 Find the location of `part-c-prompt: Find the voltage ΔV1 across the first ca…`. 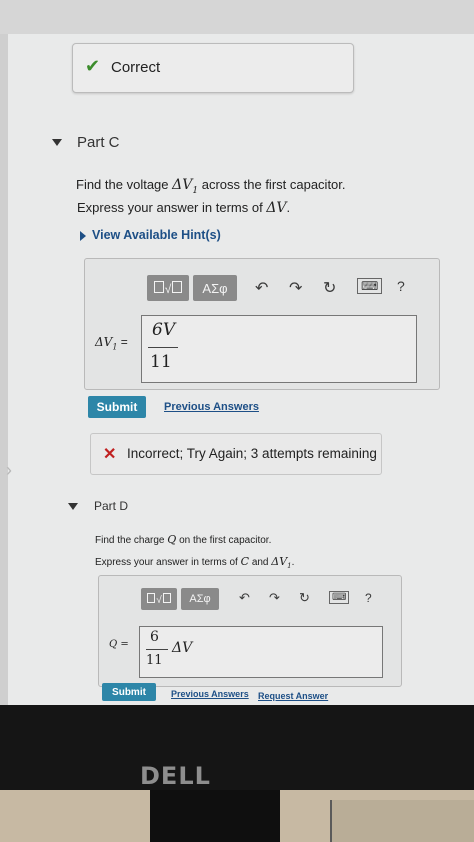

part-c-prompt: Find the voltage ΔV1 across the first ca… is located at coordinates (211, 186).